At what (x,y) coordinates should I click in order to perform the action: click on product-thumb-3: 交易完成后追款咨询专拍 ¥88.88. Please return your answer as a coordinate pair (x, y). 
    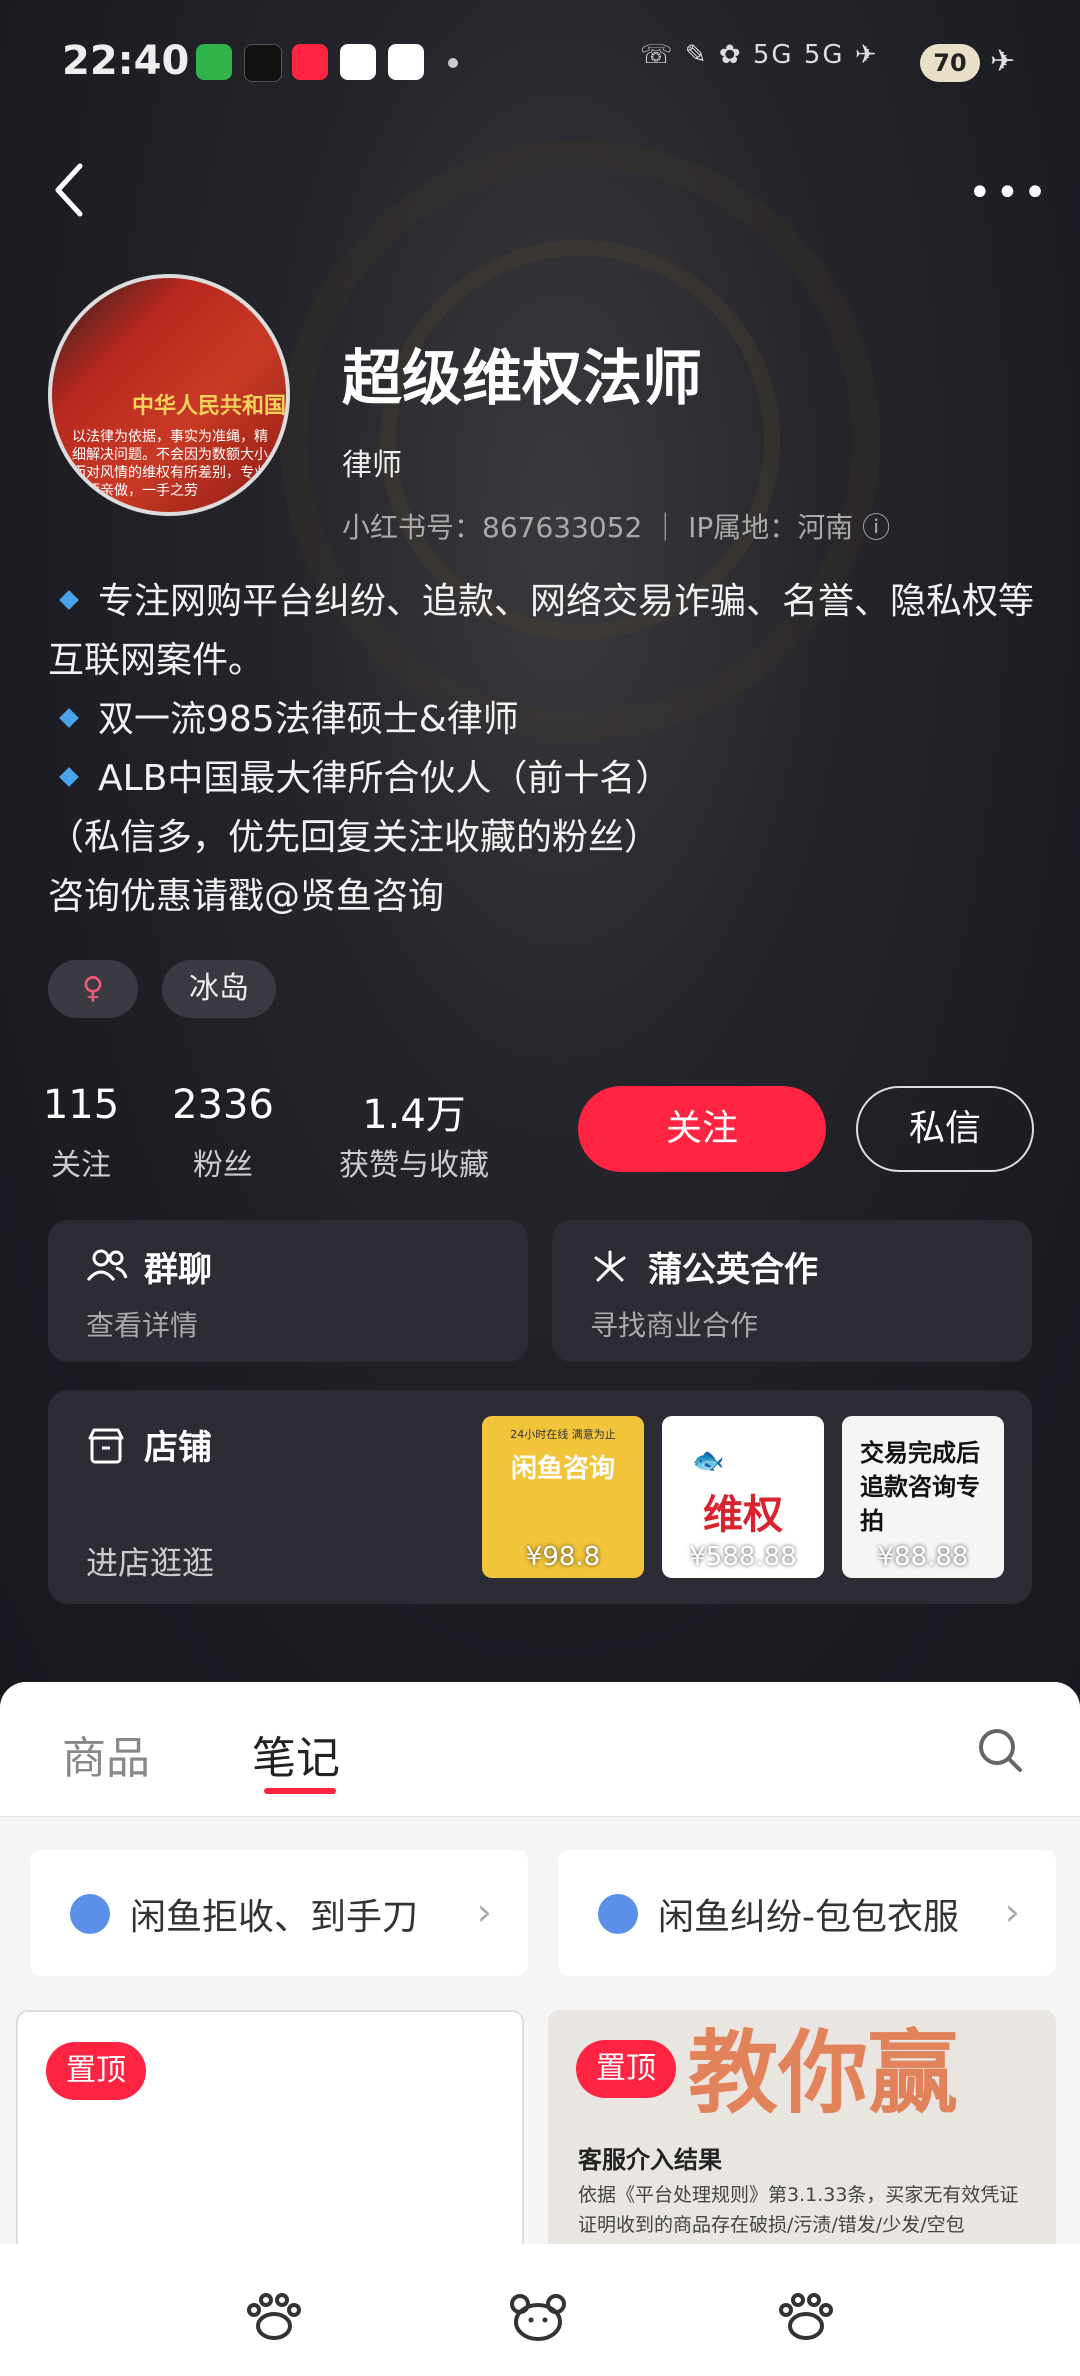
    Looking at the image, I should click on (923, 1497).